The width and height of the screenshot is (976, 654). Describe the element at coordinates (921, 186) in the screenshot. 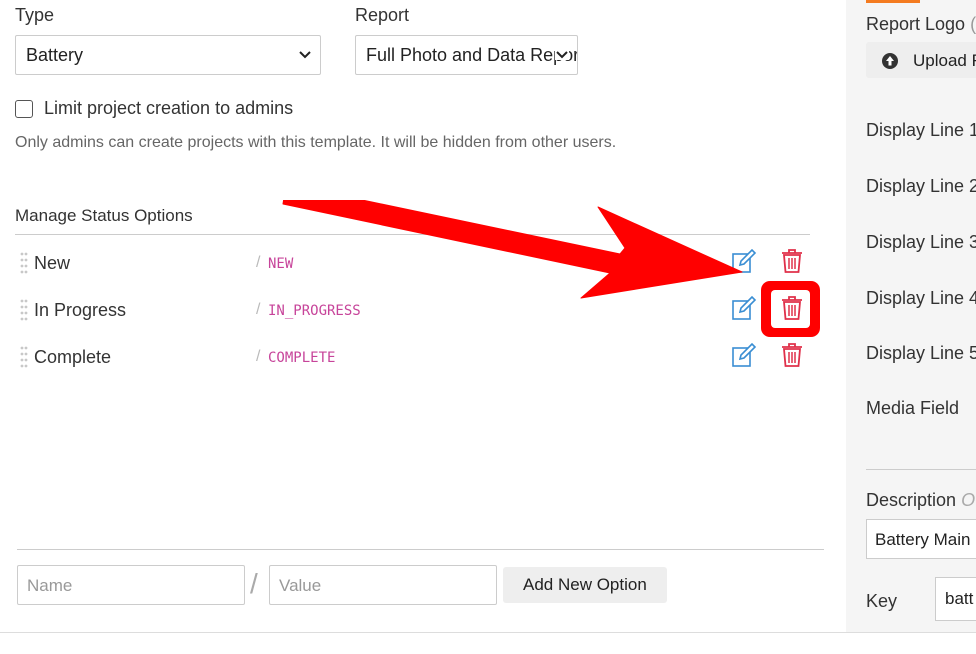

I see `display-line-2-label: Display Line 2` at that location.